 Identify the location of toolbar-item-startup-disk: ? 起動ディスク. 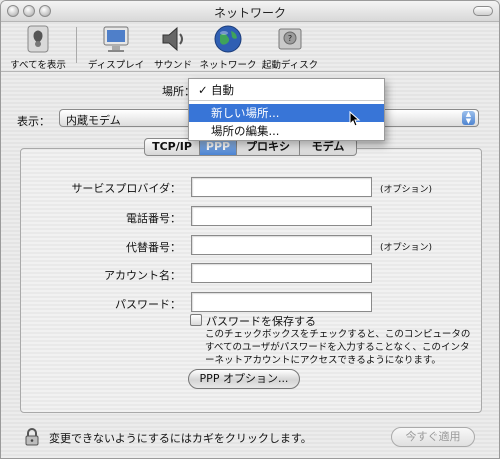
(290, 47).